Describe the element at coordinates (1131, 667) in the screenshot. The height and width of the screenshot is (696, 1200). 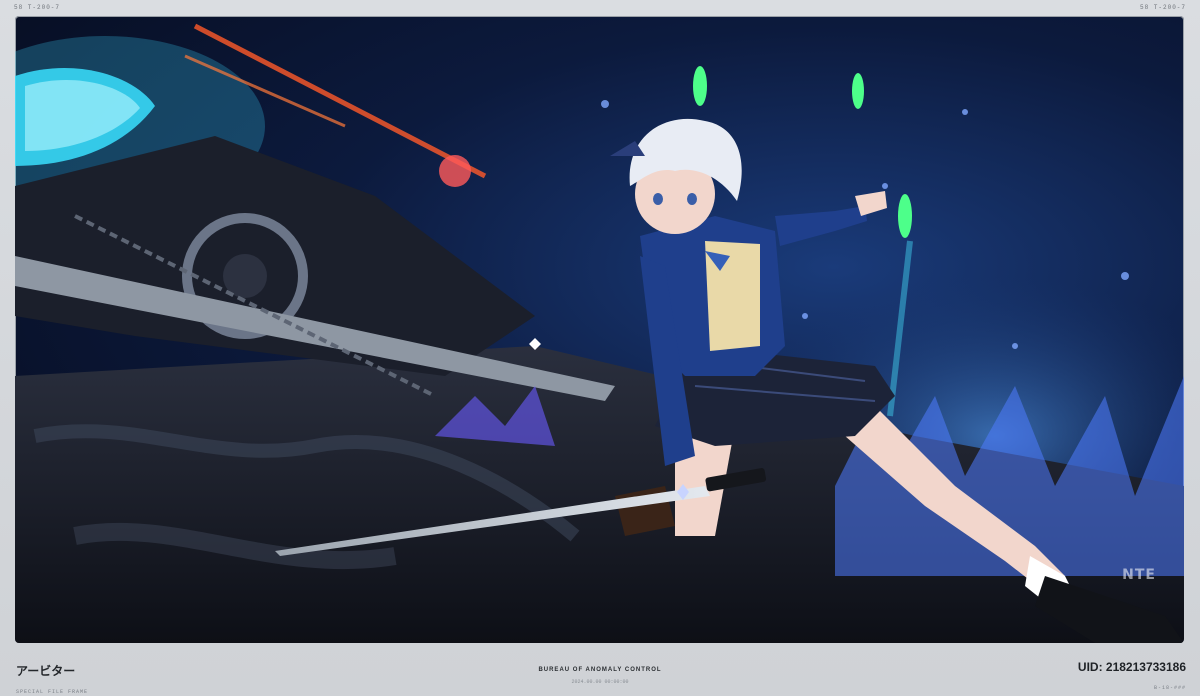
I see `uid-label: UID: 218213733186` at that location.